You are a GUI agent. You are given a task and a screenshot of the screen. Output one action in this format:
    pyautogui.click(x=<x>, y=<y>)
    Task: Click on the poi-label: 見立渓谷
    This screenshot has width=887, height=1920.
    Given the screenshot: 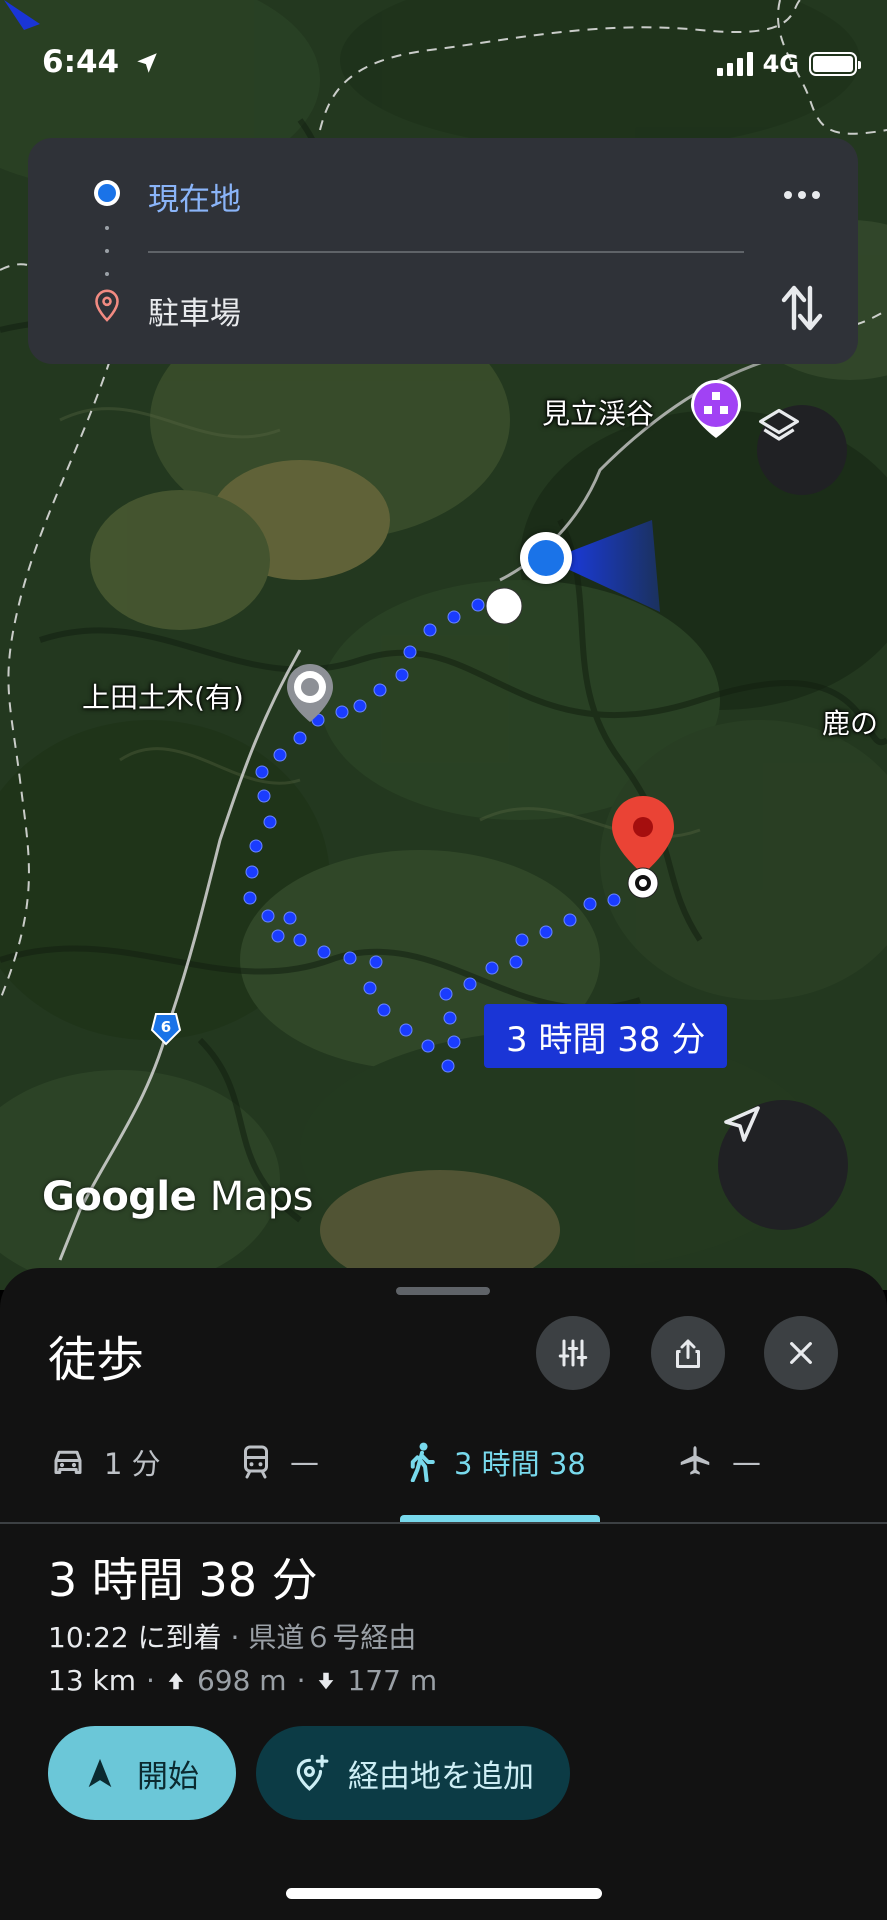 What is the action you would take?
    pyautogui.click(x=598, y=412)
    